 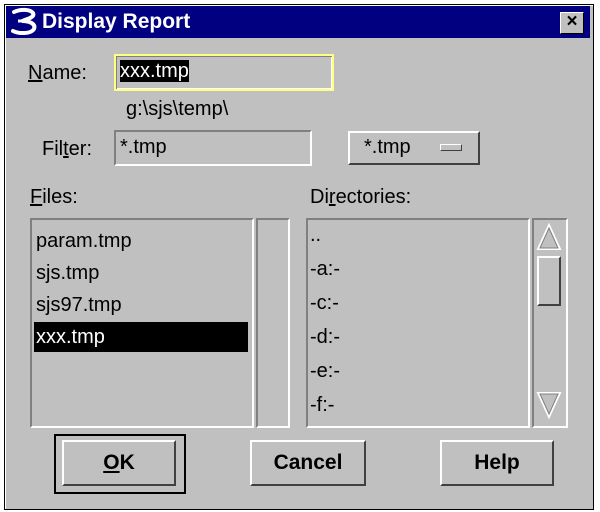 What do you see at coordinates (224, 72) in the screenshot?
I see `name-input: xxx.tmp` at bounding box center [224, 72].